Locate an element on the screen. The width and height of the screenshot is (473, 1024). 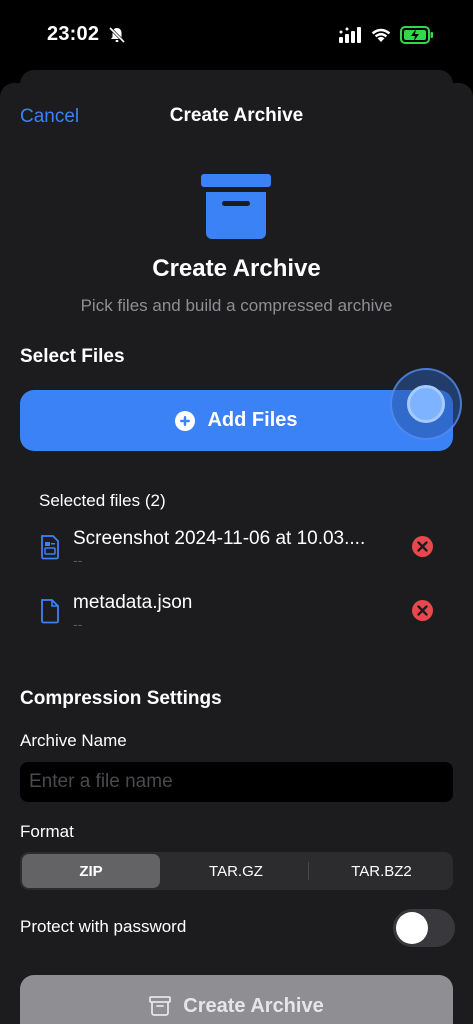
format-option-tar-gz: TAR.GZ is located at coordinates (236, 871).